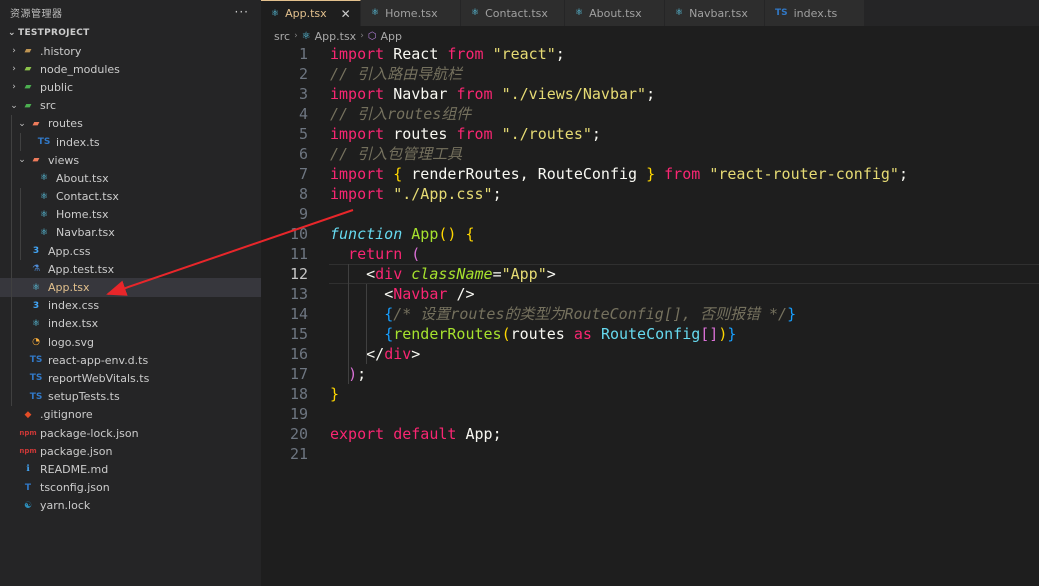  I want to click on code-token: App, so click(479, 434).